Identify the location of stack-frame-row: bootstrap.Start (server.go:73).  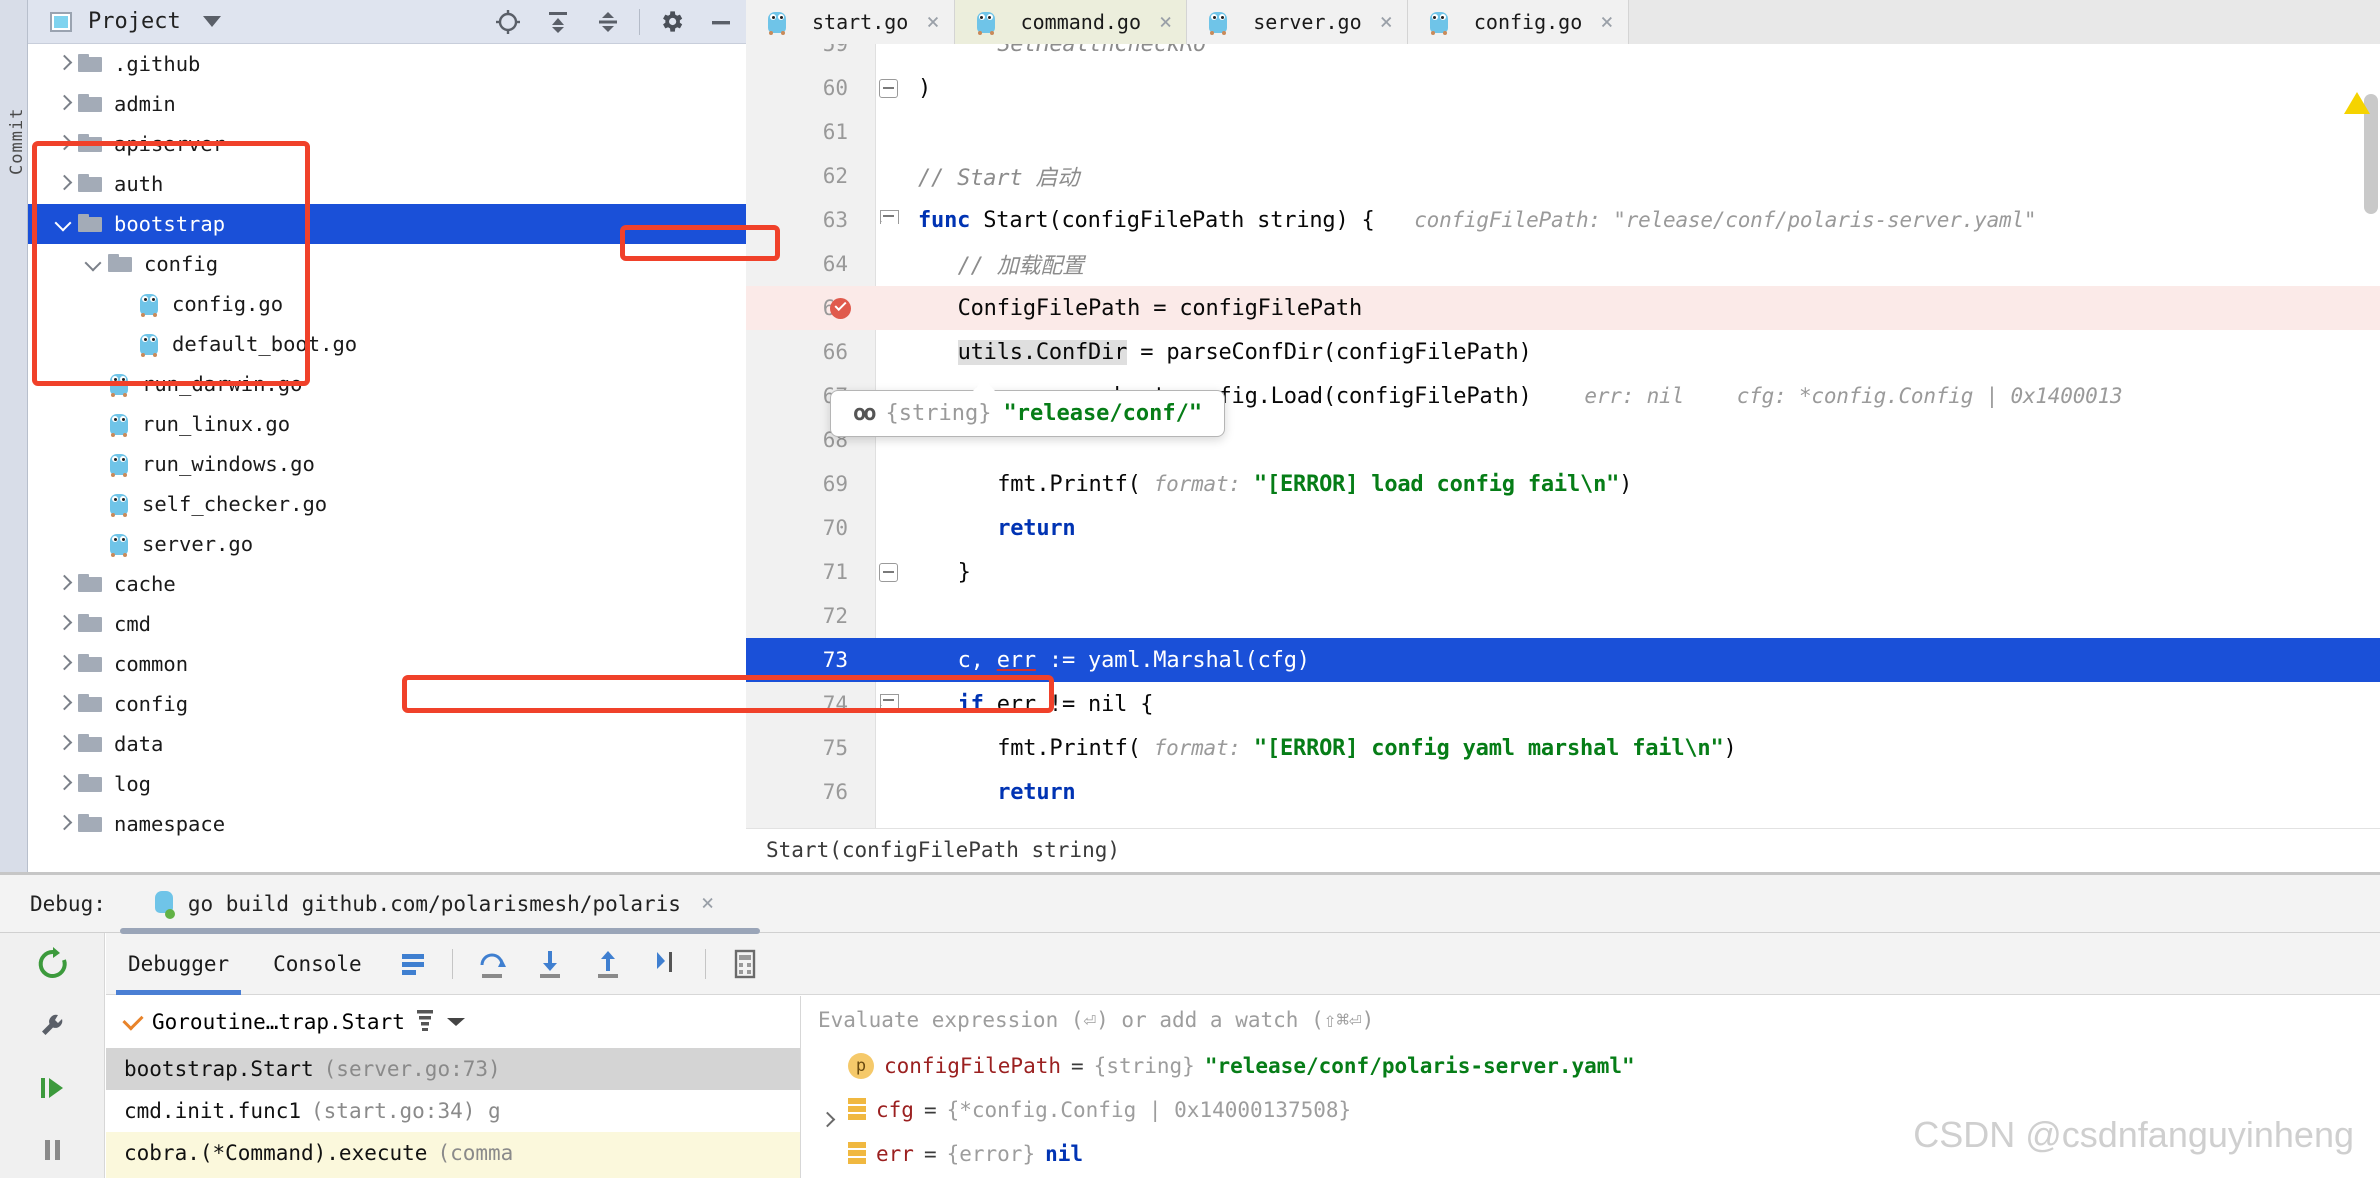
(453, 1069).